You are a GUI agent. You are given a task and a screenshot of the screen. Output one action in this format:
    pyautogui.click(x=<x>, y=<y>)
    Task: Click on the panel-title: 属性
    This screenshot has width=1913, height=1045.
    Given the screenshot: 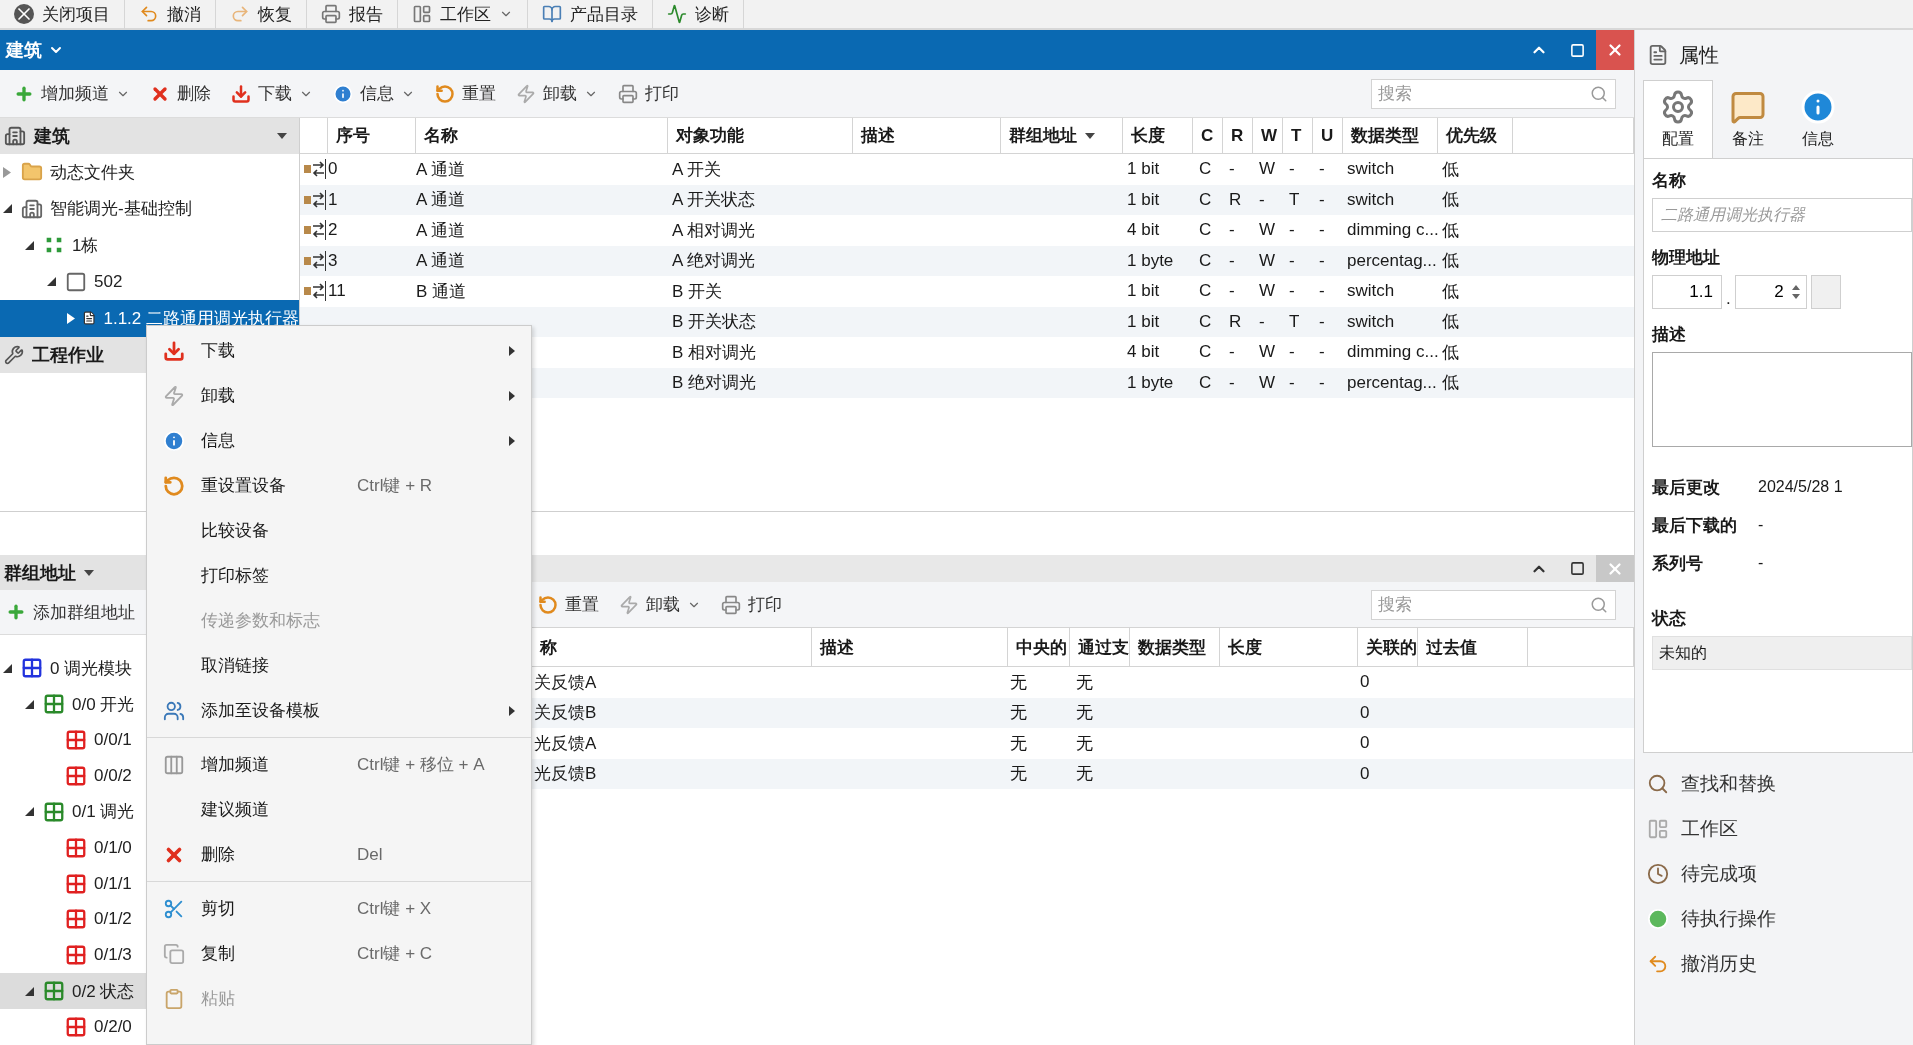 What is the action you would take?
    pyautogui.click(x=1699, y=55)
    